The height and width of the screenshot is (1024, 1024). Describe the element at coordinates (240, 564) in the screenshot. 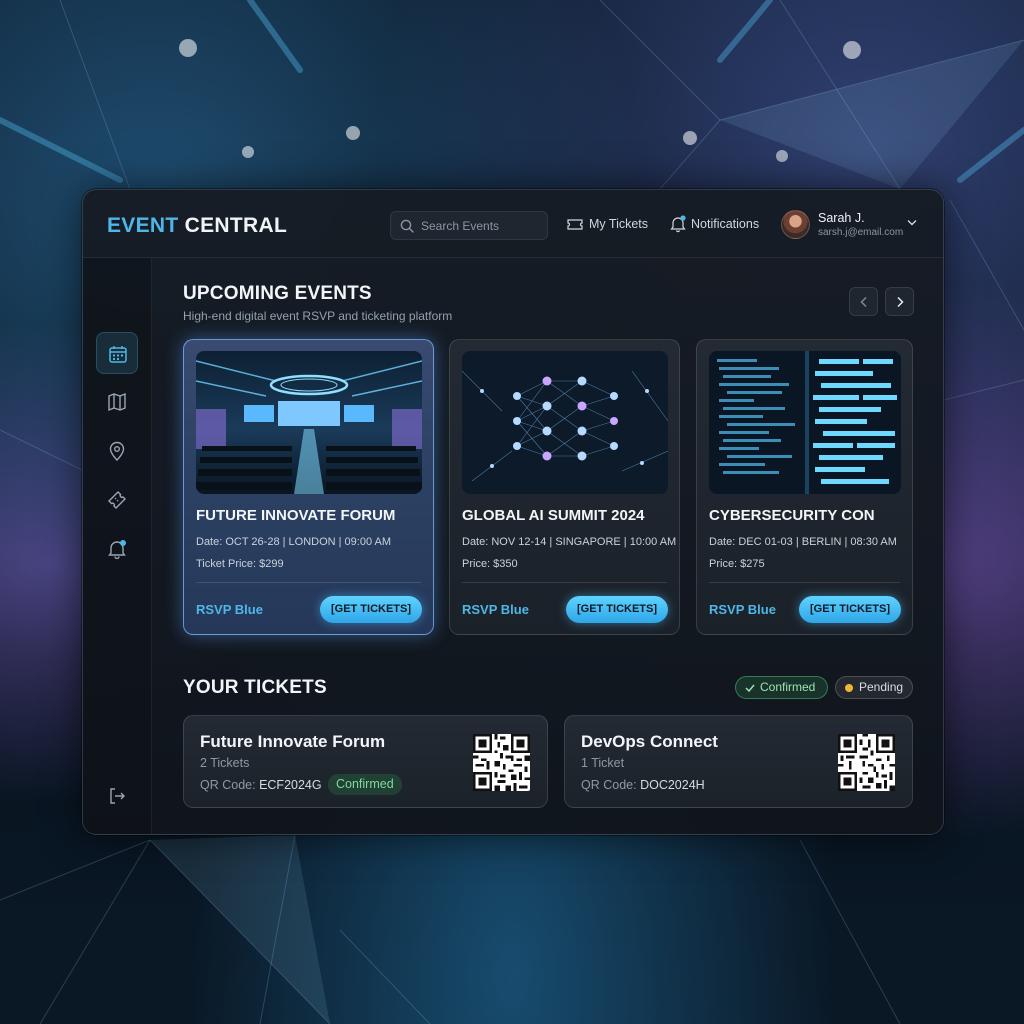

I see `event-price: Ticket Price: $299` at that location.